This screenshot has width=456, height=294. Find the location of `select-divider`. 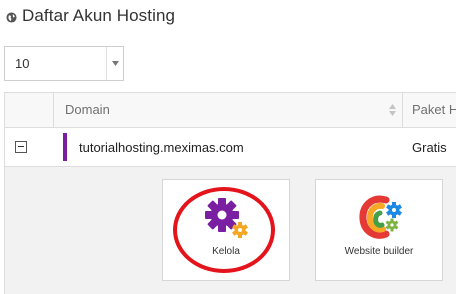

select-divider is located at coordinates (106, 63).